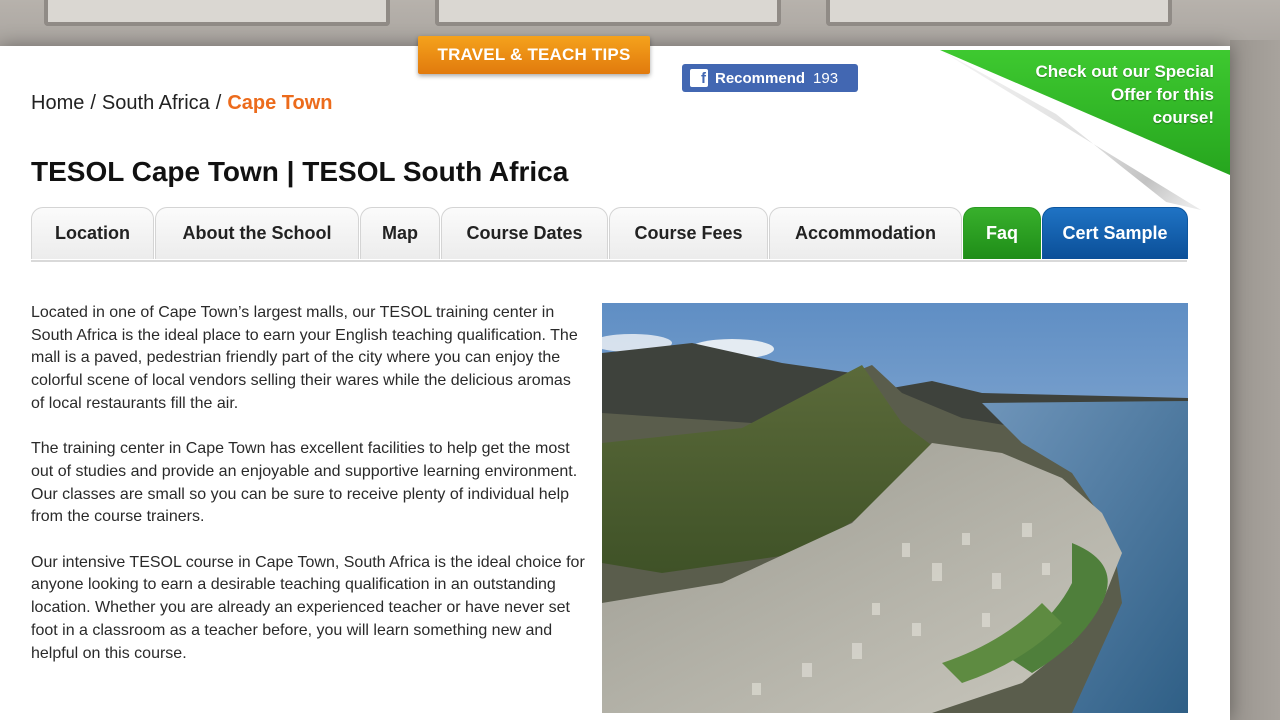 The width and height of the screenshot is (1280, 720). I want to click on recommend-label: Recommend, so click(760, 78).